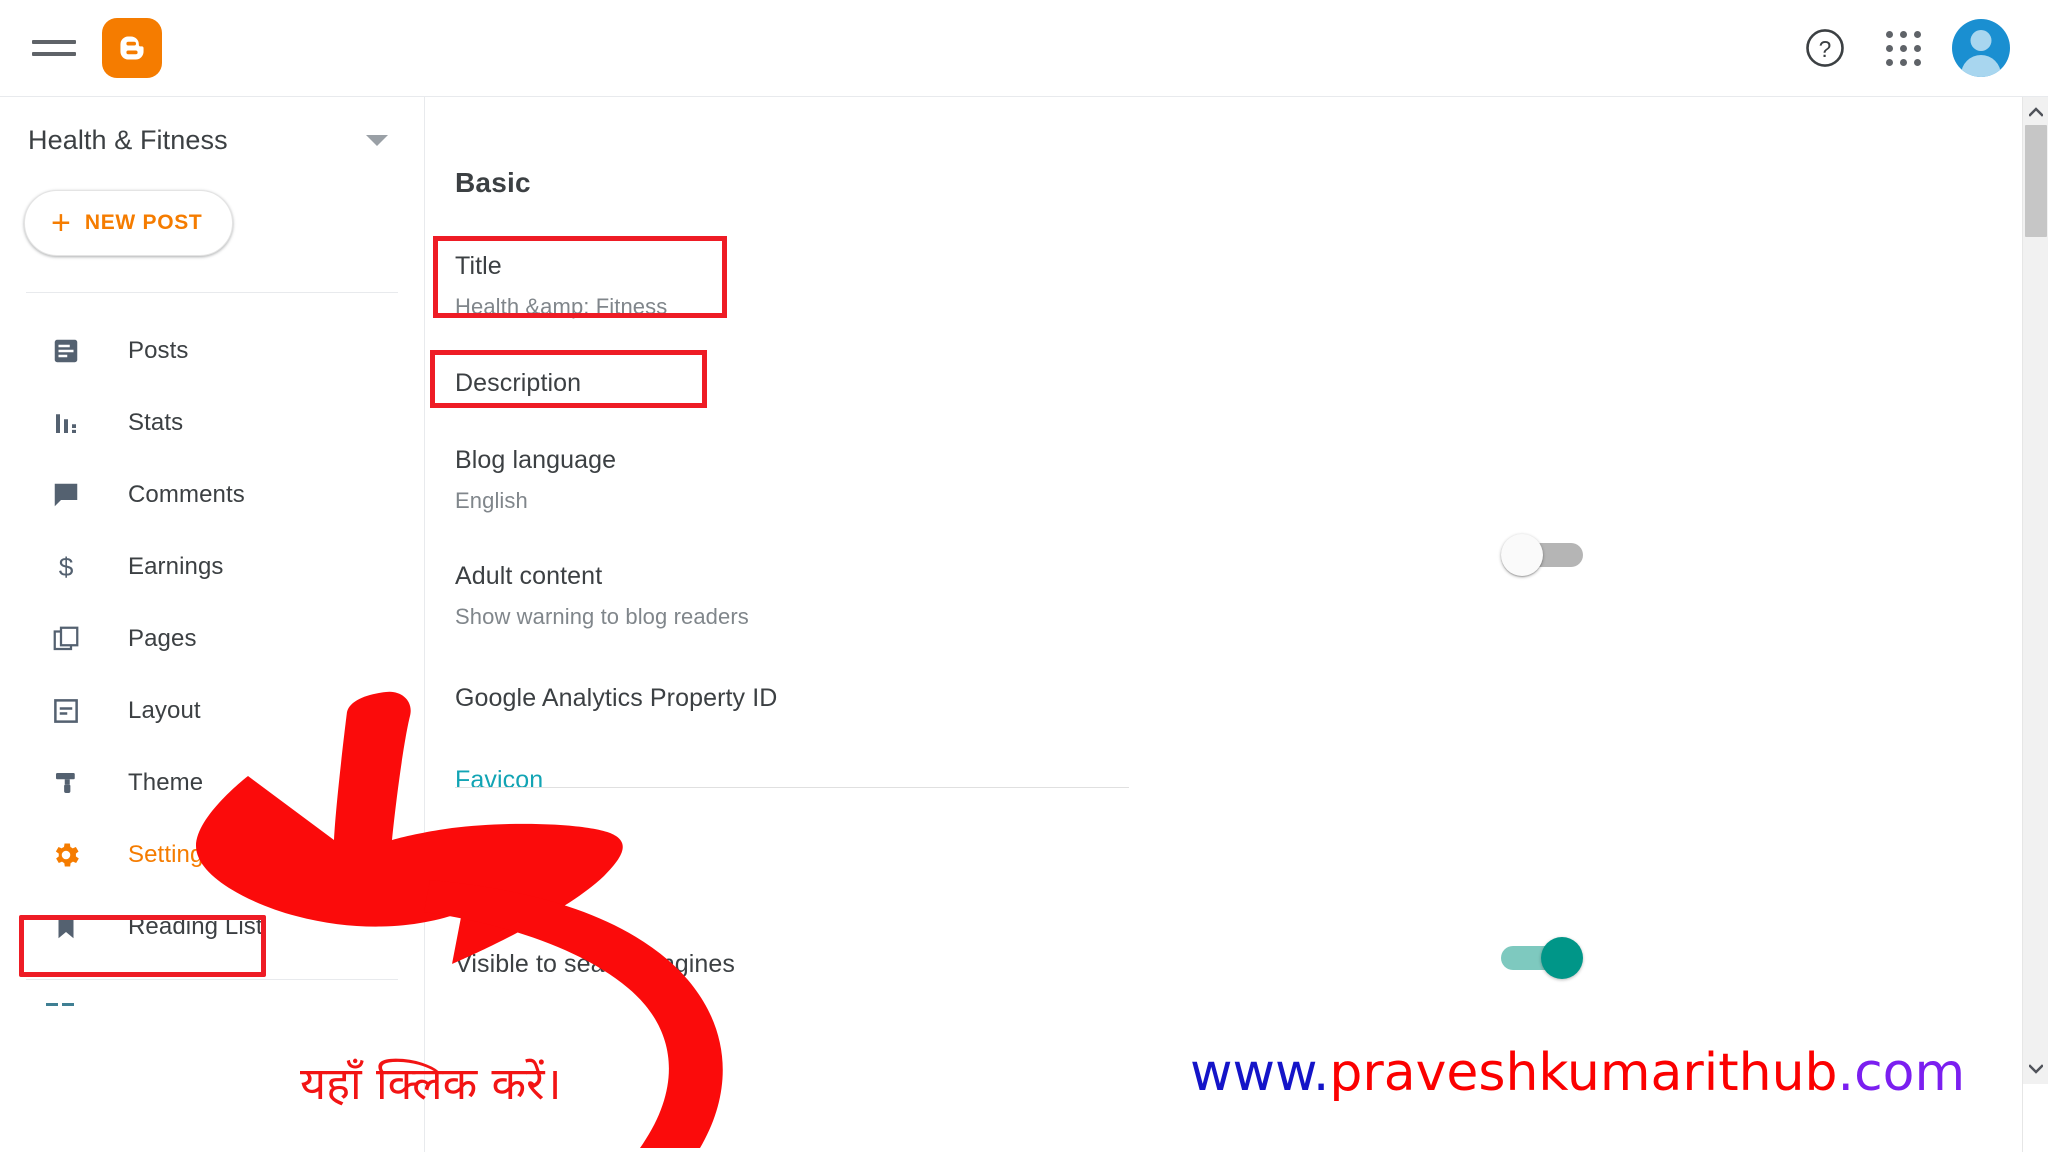  What do you see at coordinates (66, 855) in the screenshot?
I see `gear-icon` at bounding box center [66, 855].